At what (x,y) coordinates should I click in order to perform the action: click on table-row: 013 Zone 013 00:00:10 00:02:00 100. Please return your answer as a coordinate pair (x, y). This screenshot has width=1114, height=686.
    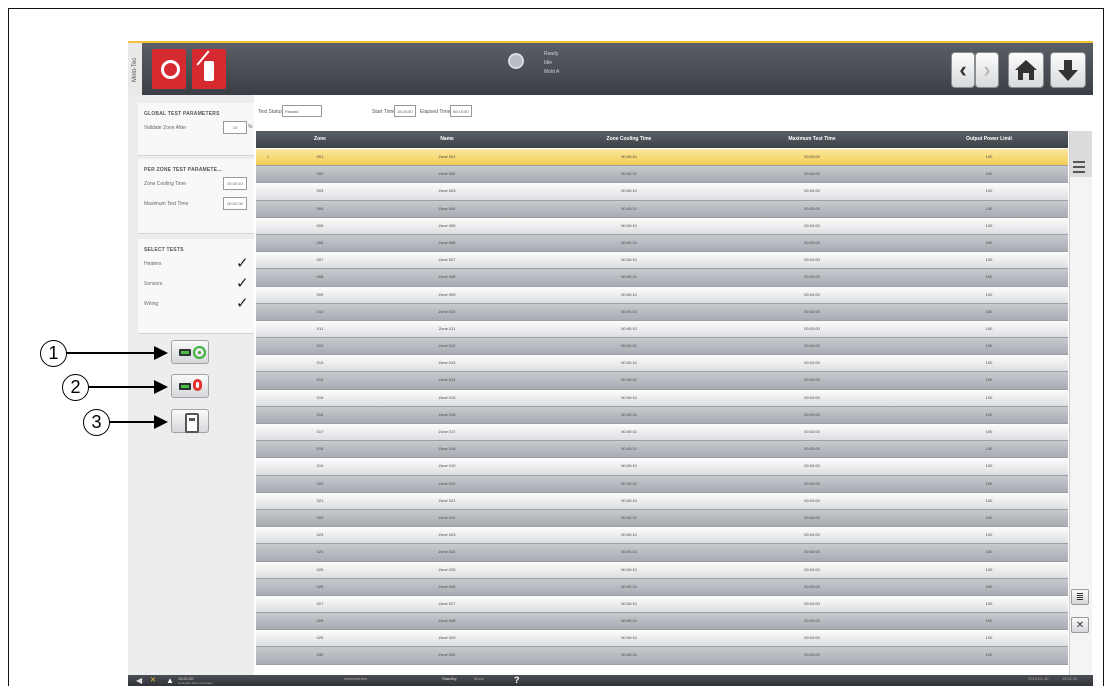
    Looking at the image, I should click on (662, 364).